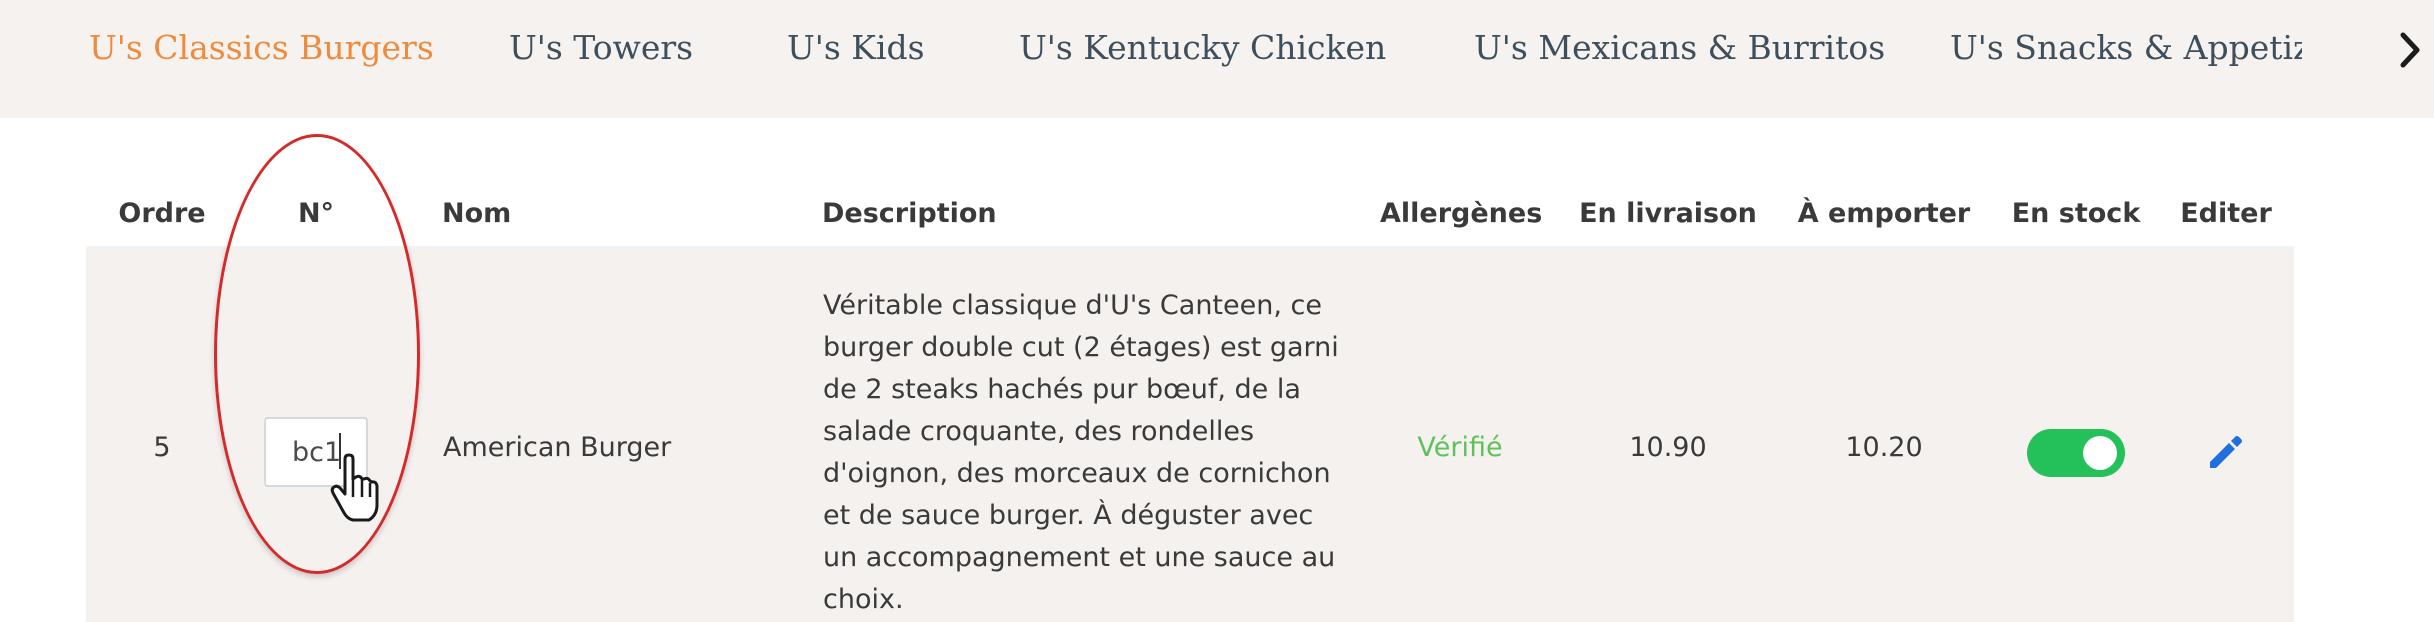 This screenshot has height=622, width=2434. Describe the element at coordinates (601, 48) in the screenshot. I see `tab-towers: U's Towers` at that location.